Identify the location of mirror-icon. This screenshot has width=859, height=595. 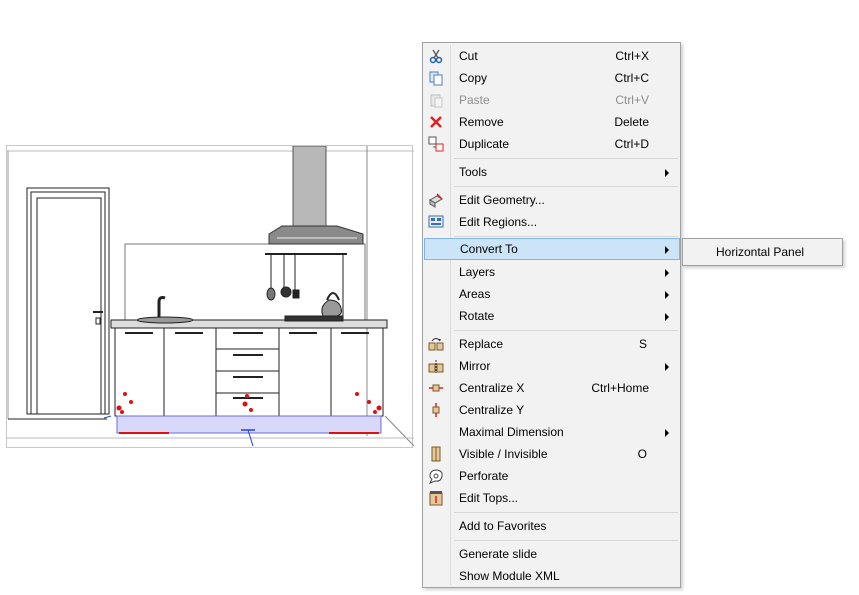
(436, 366).